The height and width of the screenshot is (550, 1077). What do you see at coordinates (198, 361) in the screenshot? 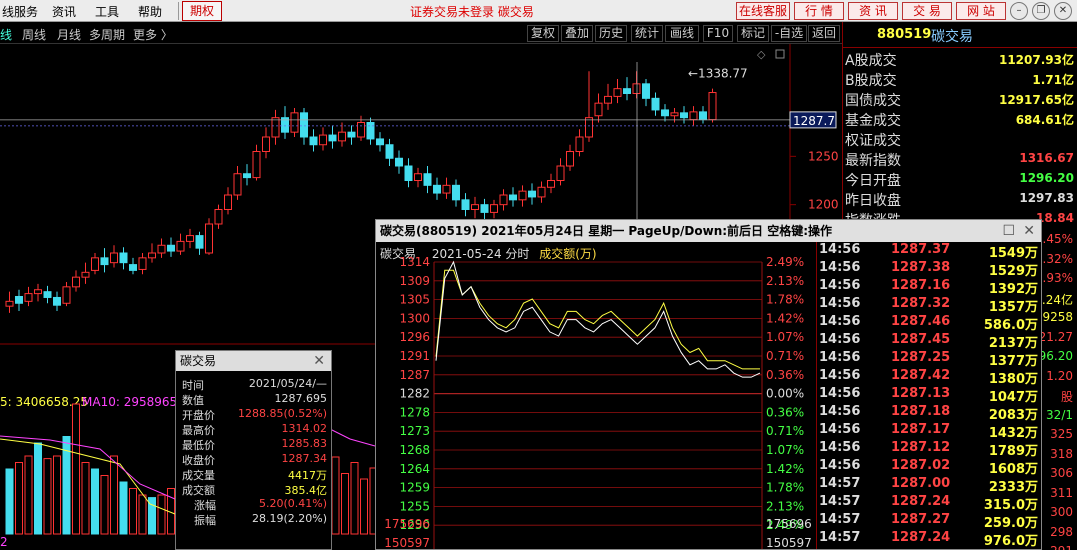
I see `quote-popup-name: 碳交易` at bounding box center [198, 361].